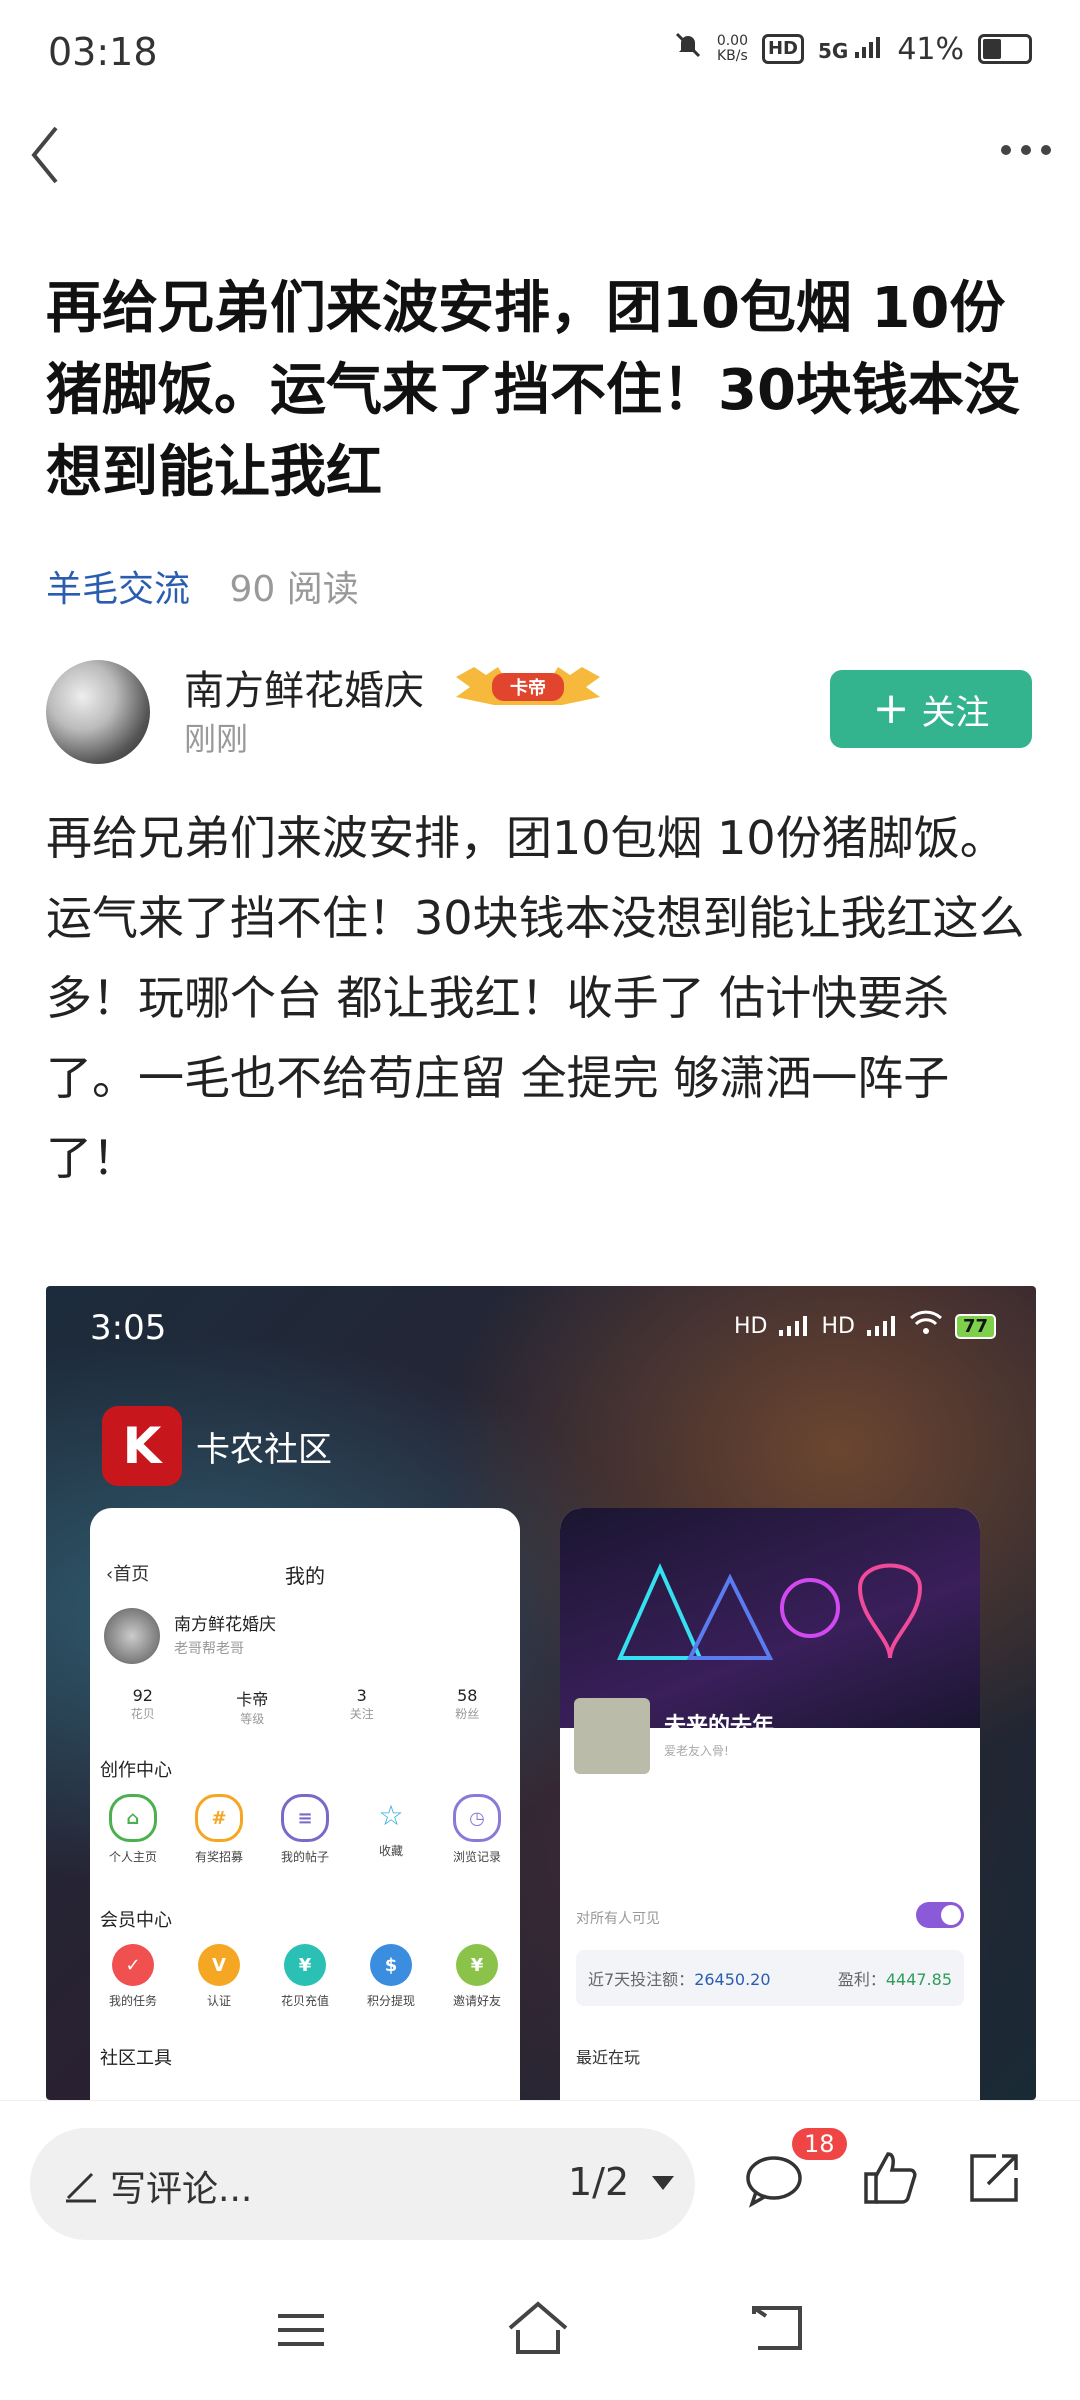 The width and height of the screenshot is (1080, 2400). I want to click on home-icon, so click(538, 2327).